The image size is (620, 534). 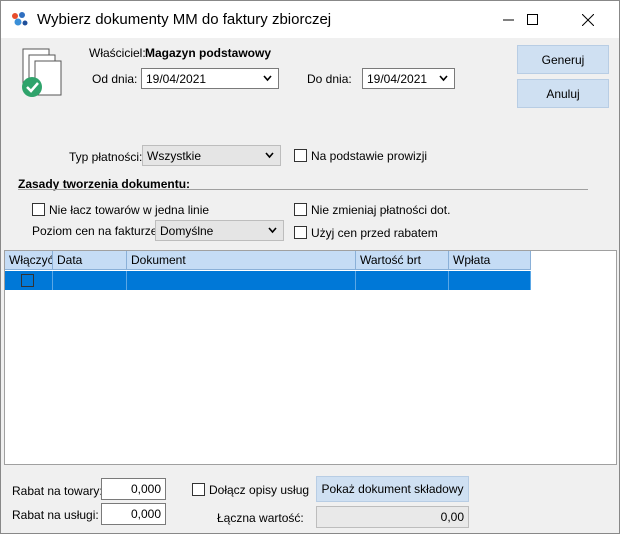 I want to click on price-level-value: Domyślne, so click(x=187, y=230).